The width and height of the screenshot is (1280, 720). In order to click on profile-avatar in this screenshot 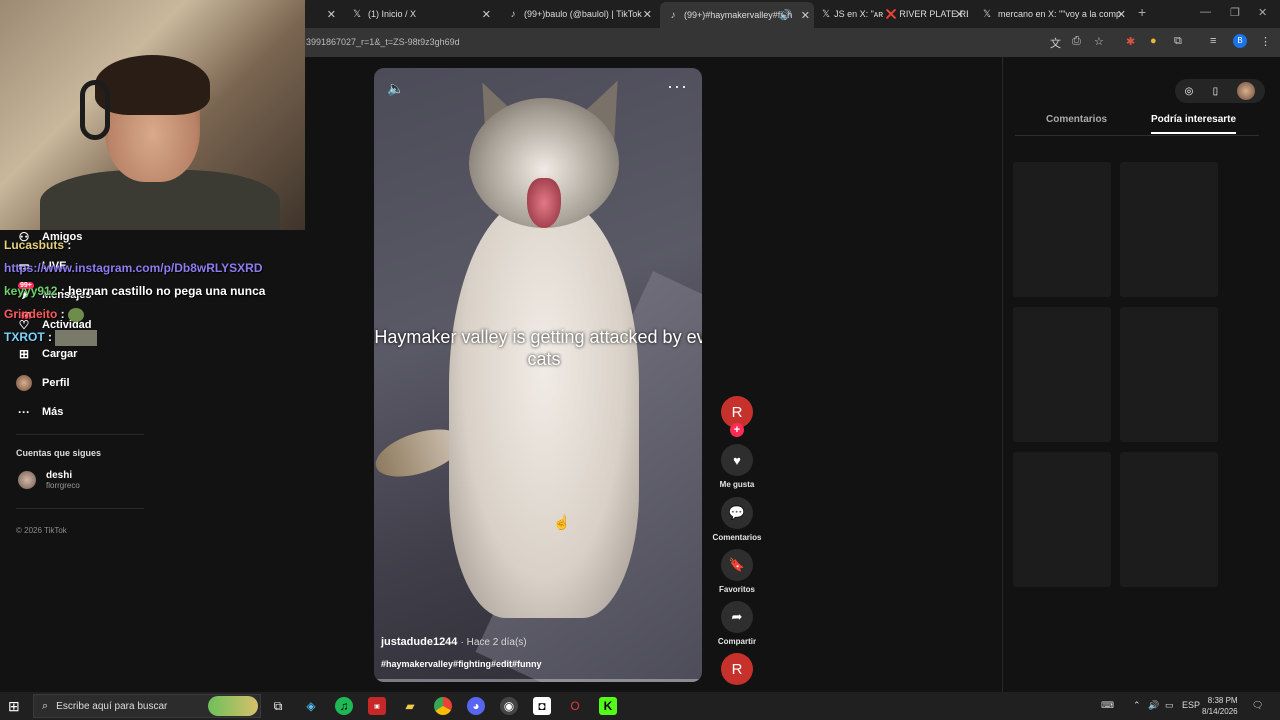, I will do `click(1246, 91)`.